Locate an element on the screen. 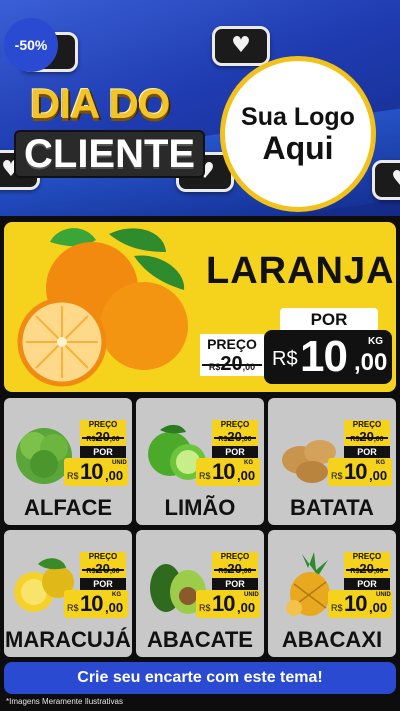 This screenshot has height=711, width=400. product-card: PREÇOR$20,00POR R$10,00 KG MARACUJÁ is located at coordinates (68, 593).